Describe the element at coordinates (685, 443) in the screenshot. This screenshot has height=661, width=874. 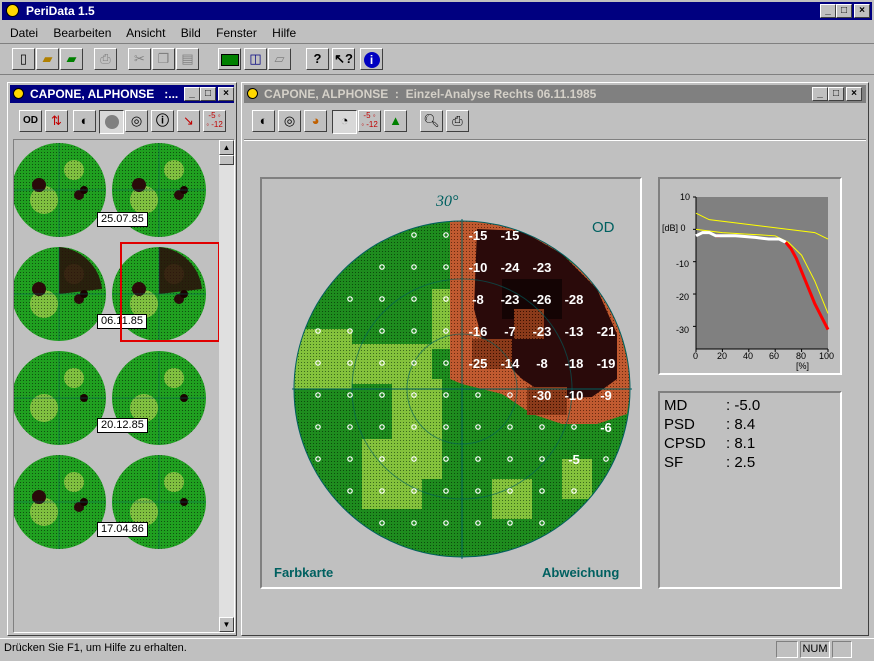
I see `stat-cpsd-label: CPSD` at that location.